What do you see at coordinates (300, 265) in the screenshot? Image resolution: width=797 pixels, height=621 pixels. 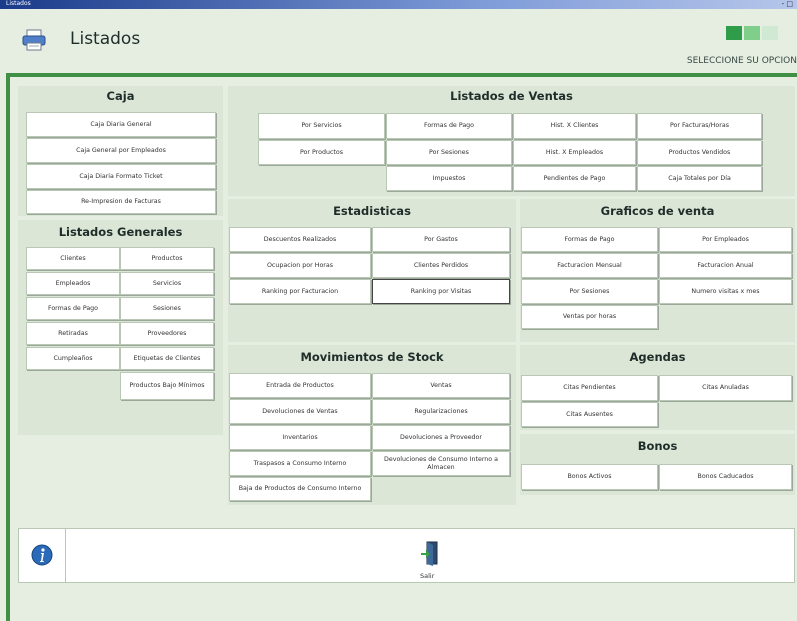 I see `estadisticas-button-ocupacion: Ocupacion por Horas` at bounding box center [300, 265].